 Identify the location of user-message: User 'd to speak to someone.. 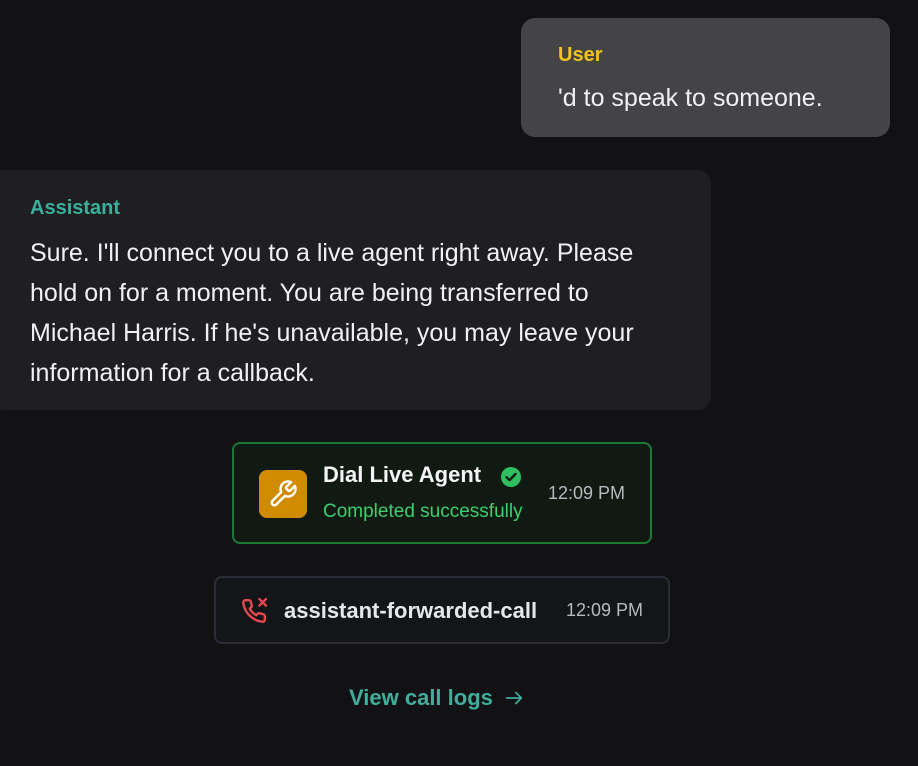
(705, 77).